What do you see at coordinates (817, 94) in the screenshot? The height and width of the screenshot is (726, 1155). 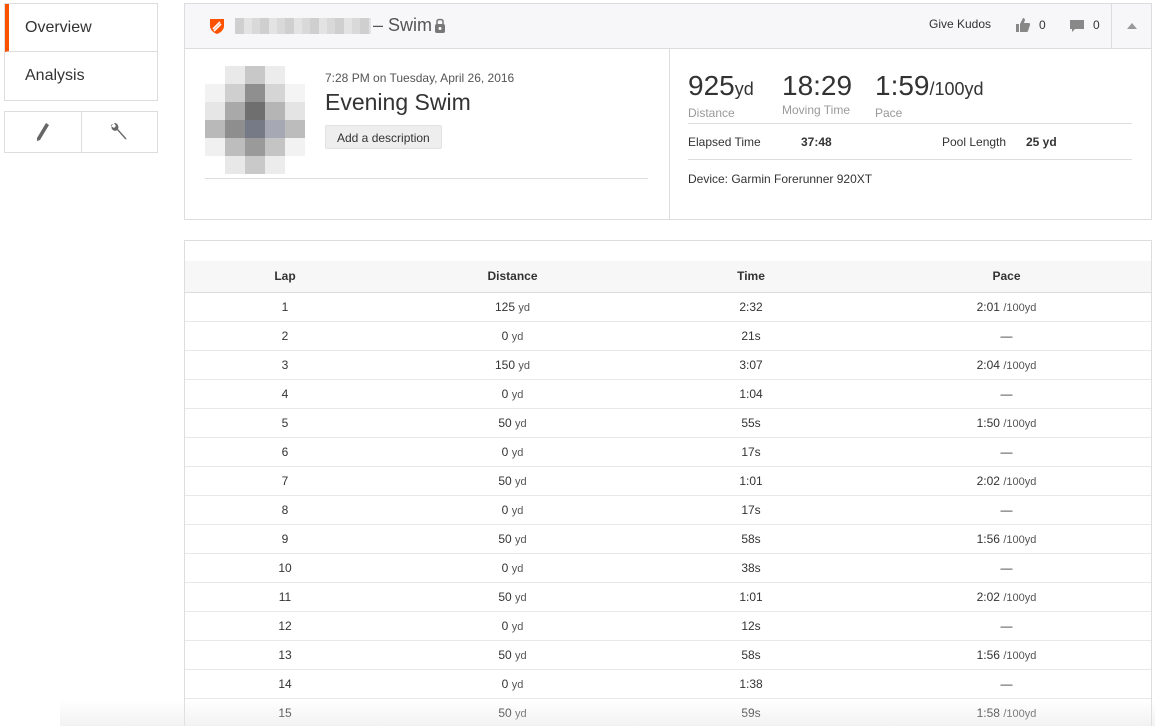 I see `stat-moving-time: 18:29 Moving Time` at bounding box center [817, 94].